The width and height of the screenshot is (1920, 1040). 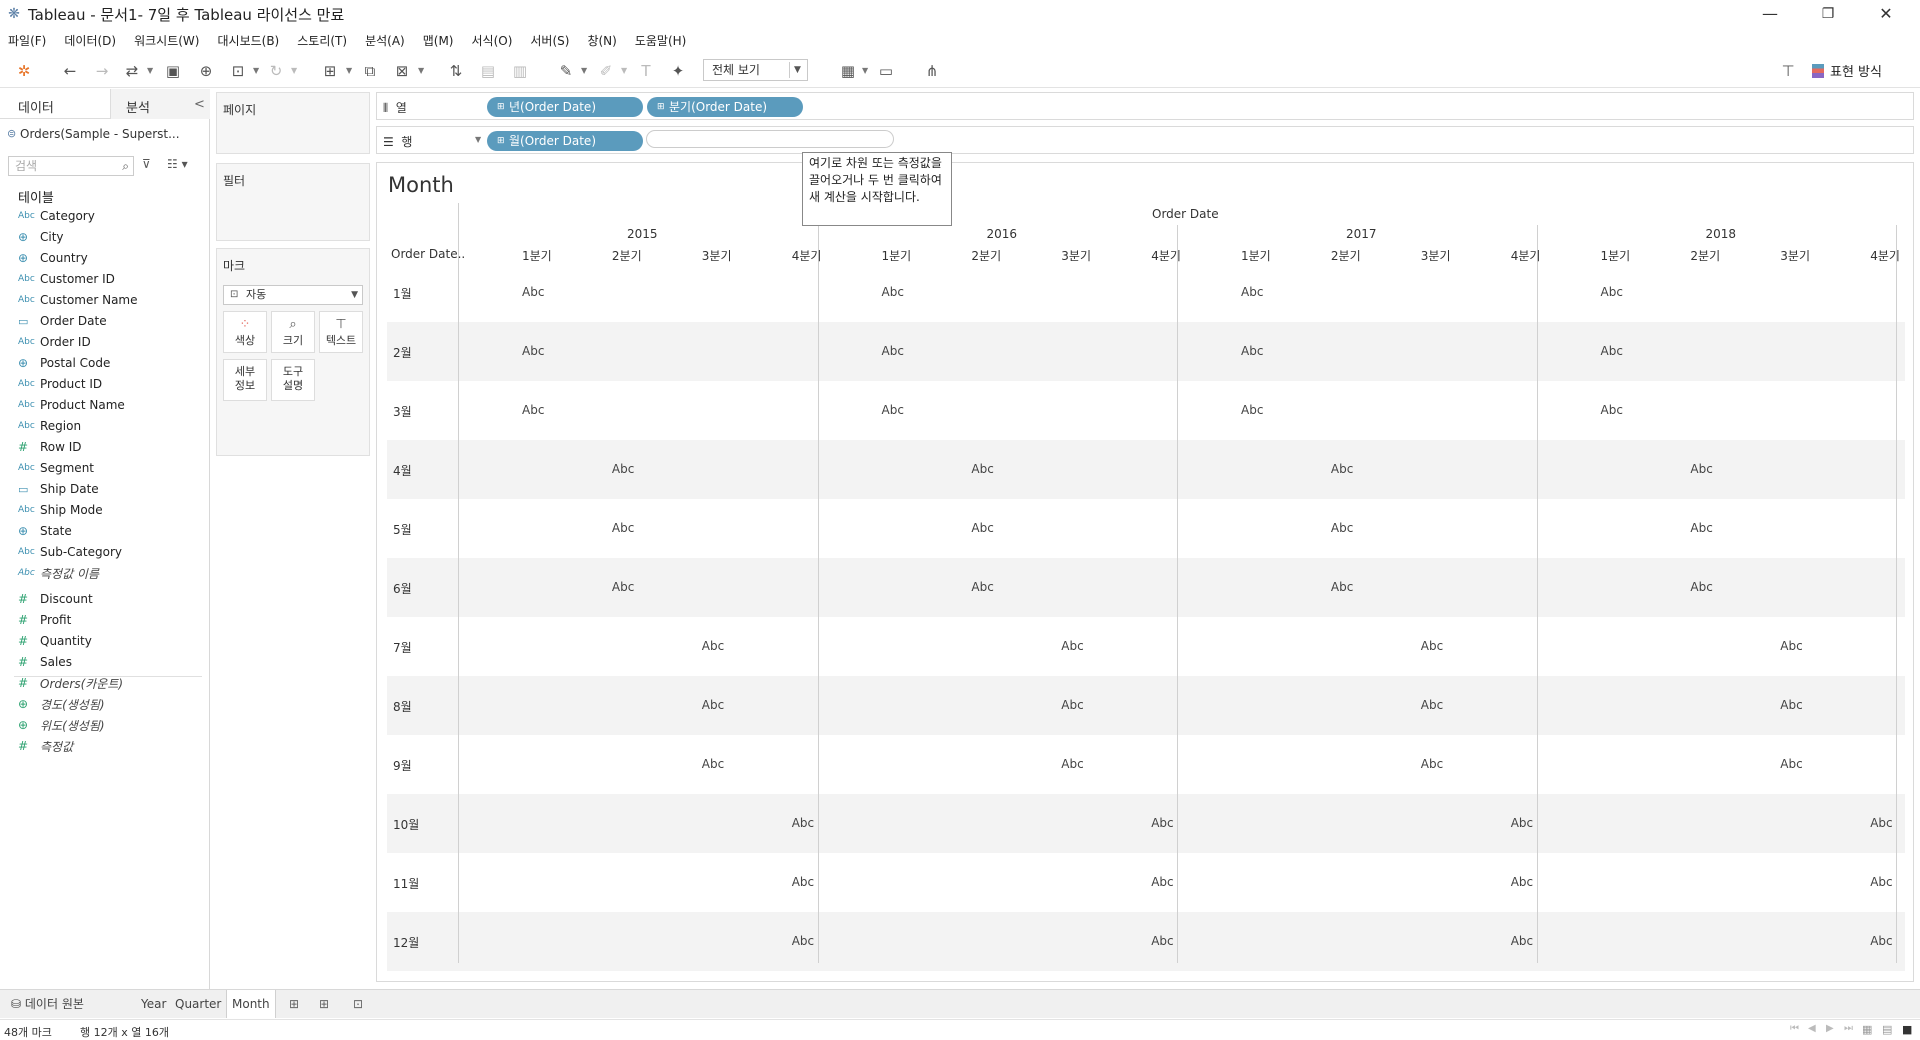 What do you see at coordinates (245, 380) in the screenshot?
I see `mark-detail-button: 세부 정보` at bounding box center [245, 380].